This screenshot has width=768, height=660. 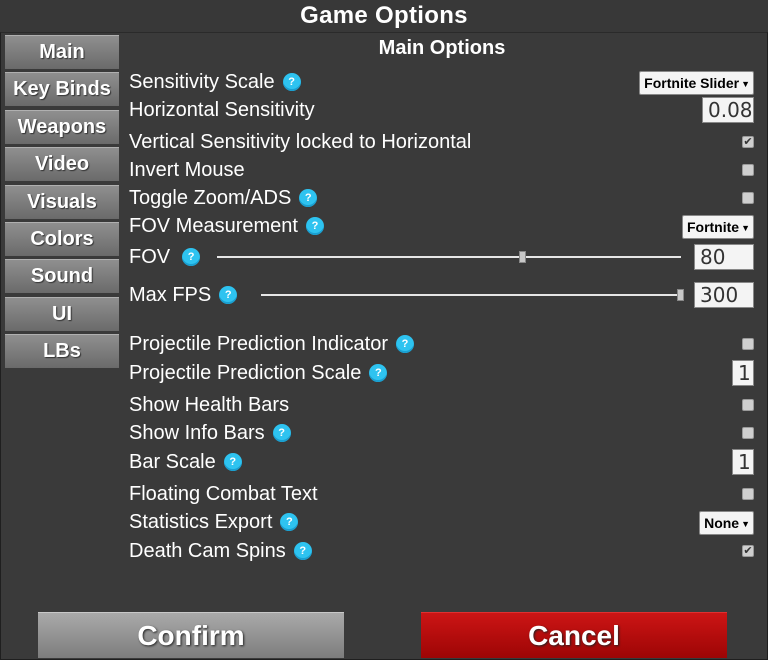 I want to click on option-label: Floating Combat Text, so click(x=223, y=494).